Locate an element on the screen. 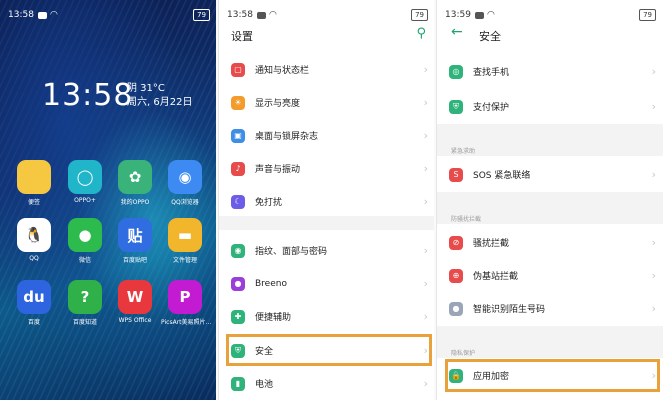  weather-text: 阴 31°C is located at coordinates (146, 88).